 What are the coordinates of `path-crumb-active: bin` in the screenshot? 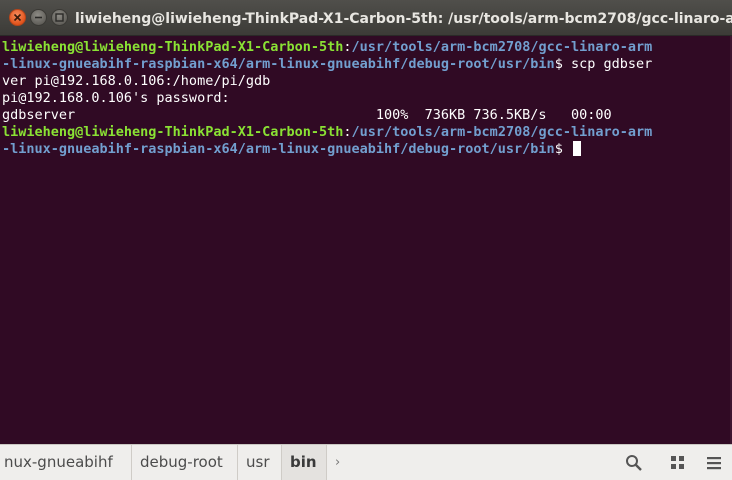 It's located at (304, 462).